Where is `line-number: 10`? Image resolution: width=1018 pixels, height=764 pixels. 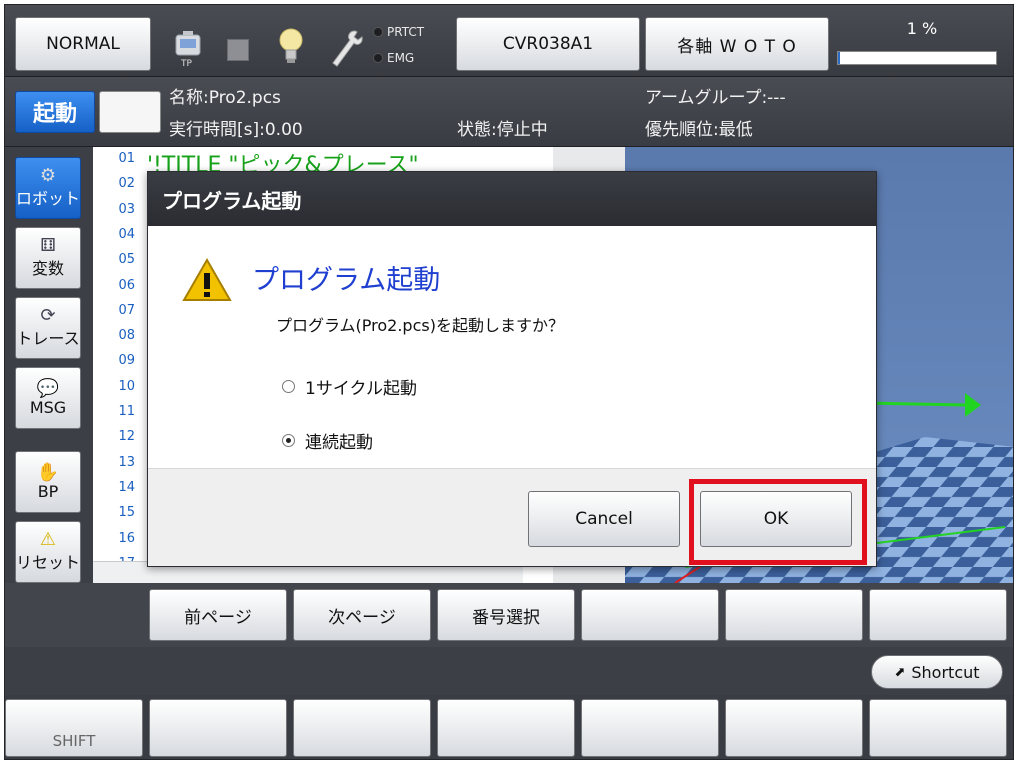
line-number: 10 is located at coordinates (126, 386).